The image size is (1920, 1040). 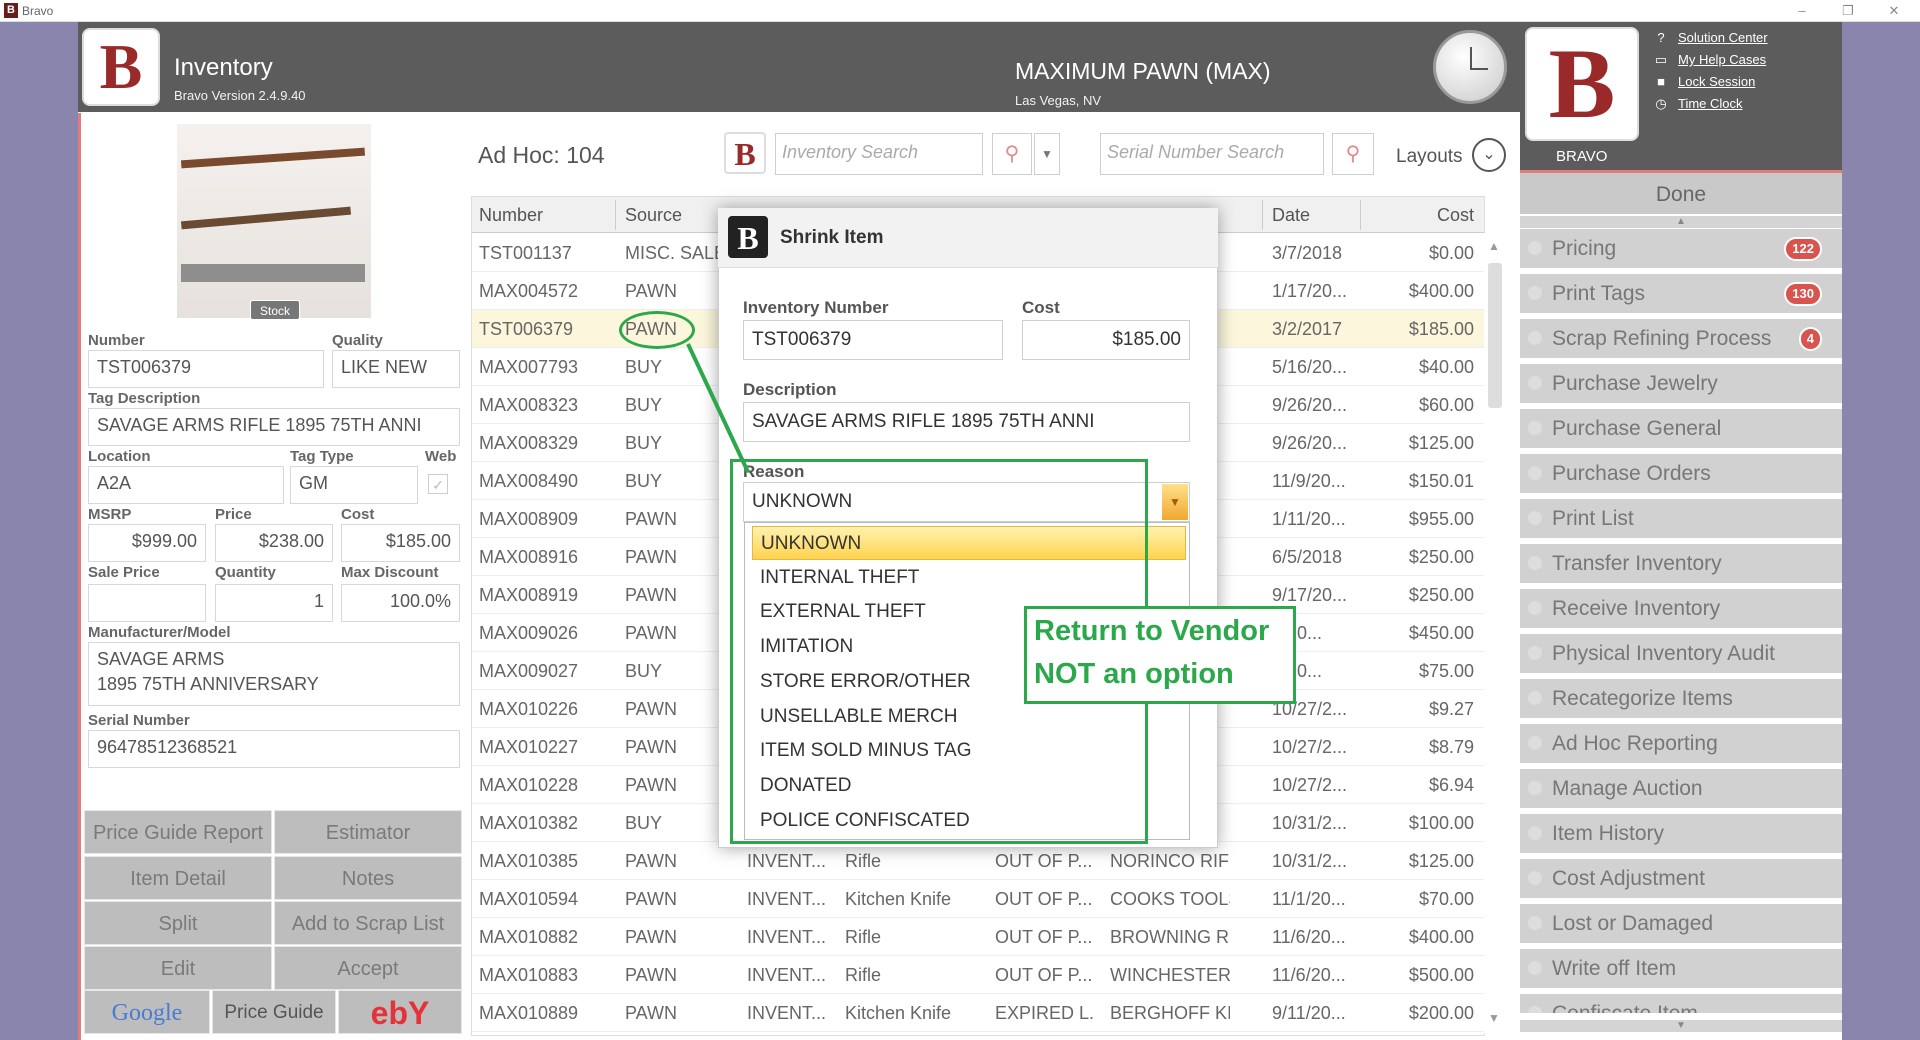 What do you see at coordinates (718, 408) in the screenshot?
I see `annotation-arrow` at bounding box center [718, 408].